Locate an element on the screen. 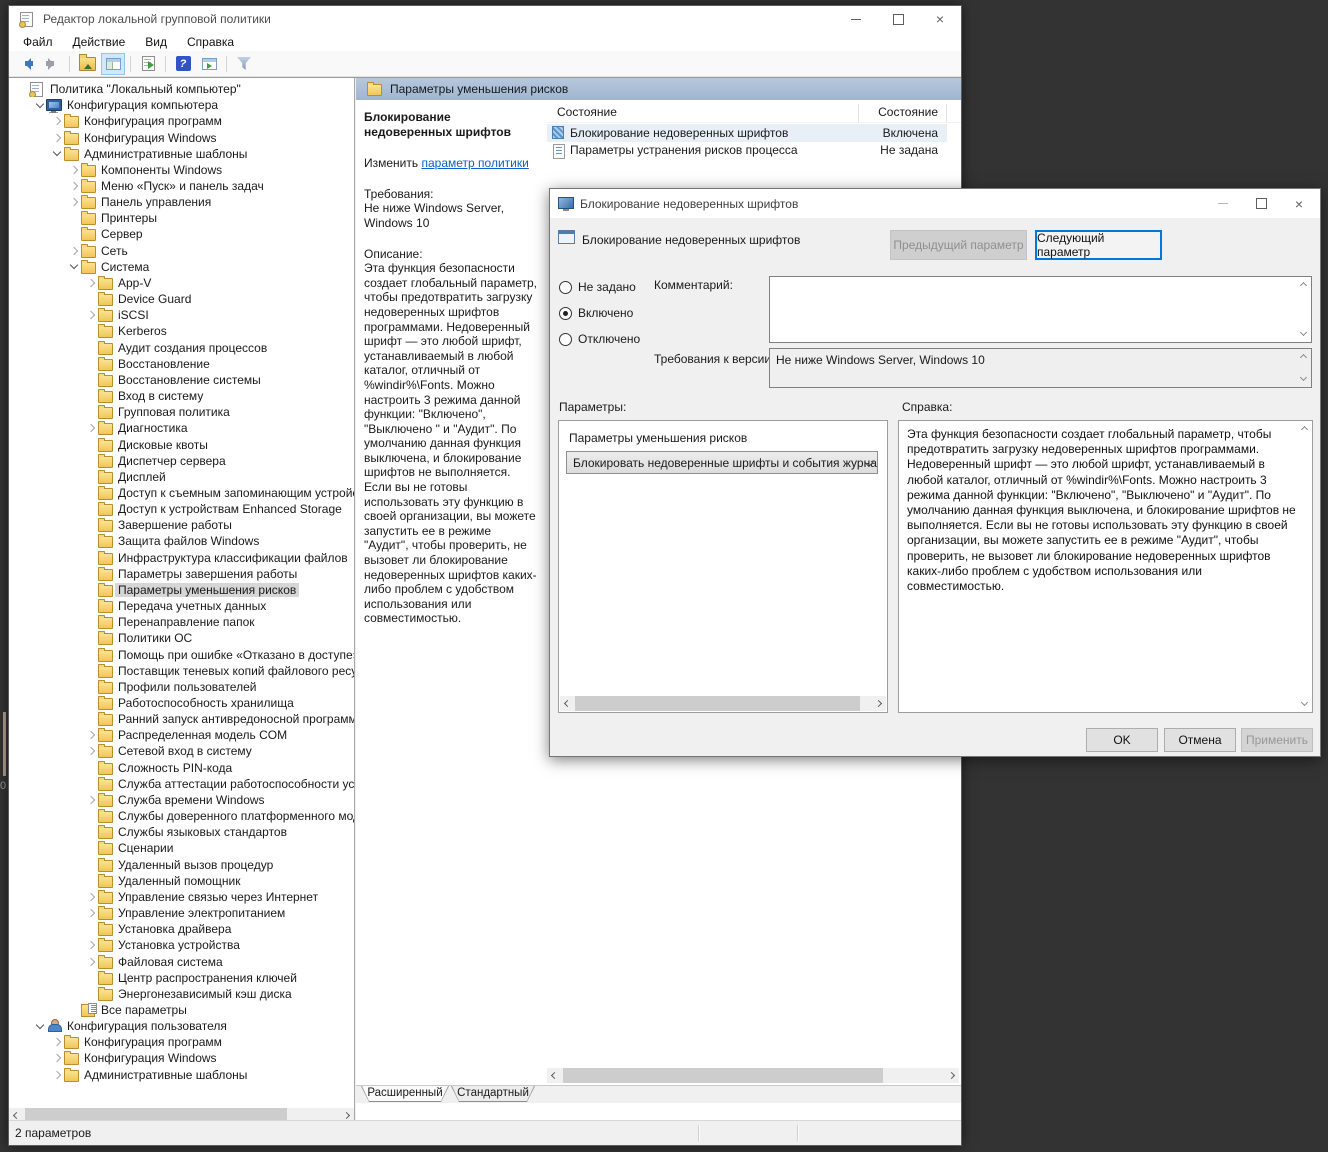 This screenshot has height=1152, width=1328. tree-item: Профили пользователей is located at coordinates (181, 687).